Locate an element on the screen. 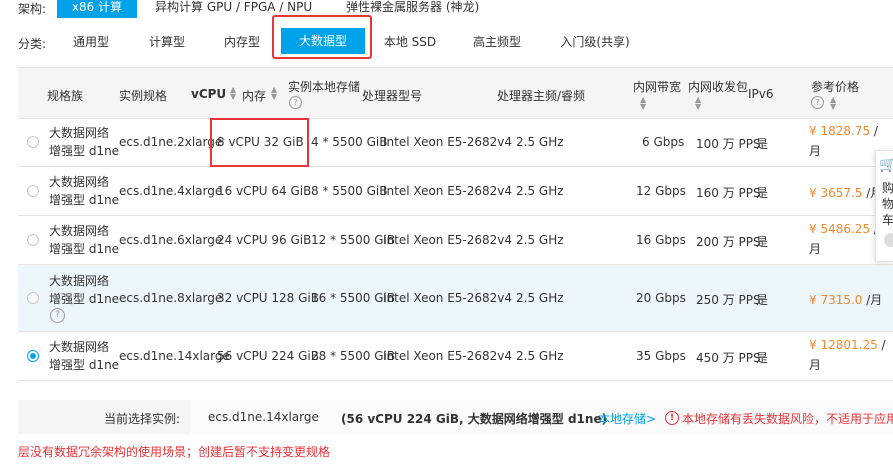  summary-detail: (56 vCPU 224 GiB, 大数据网络增强型 d1ne) is located at coordinates (474, 419).